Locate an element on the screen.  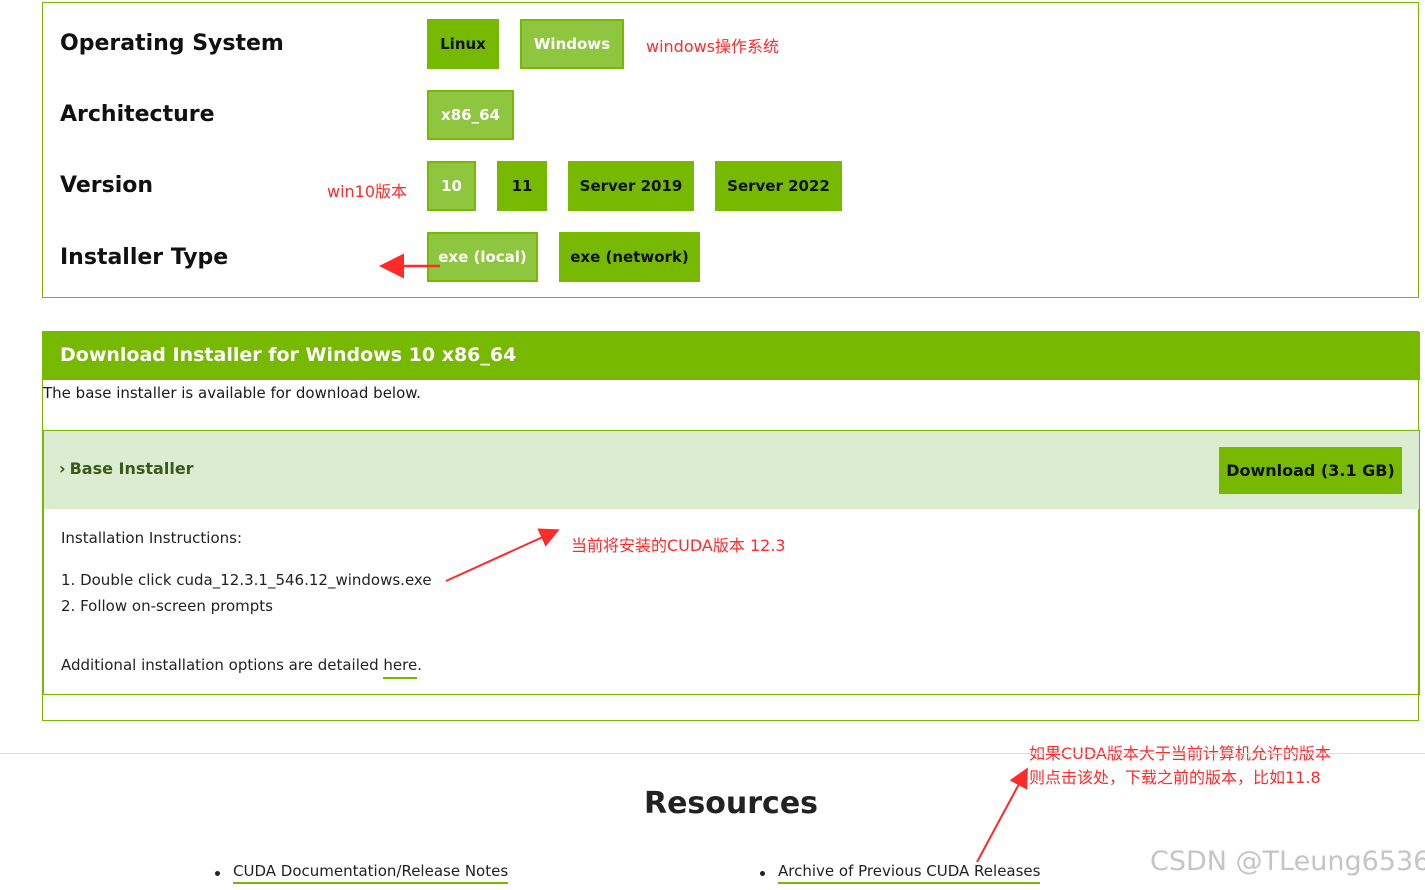
version-option-server-2019: Server 2019 is located at coordinates (631, 186).